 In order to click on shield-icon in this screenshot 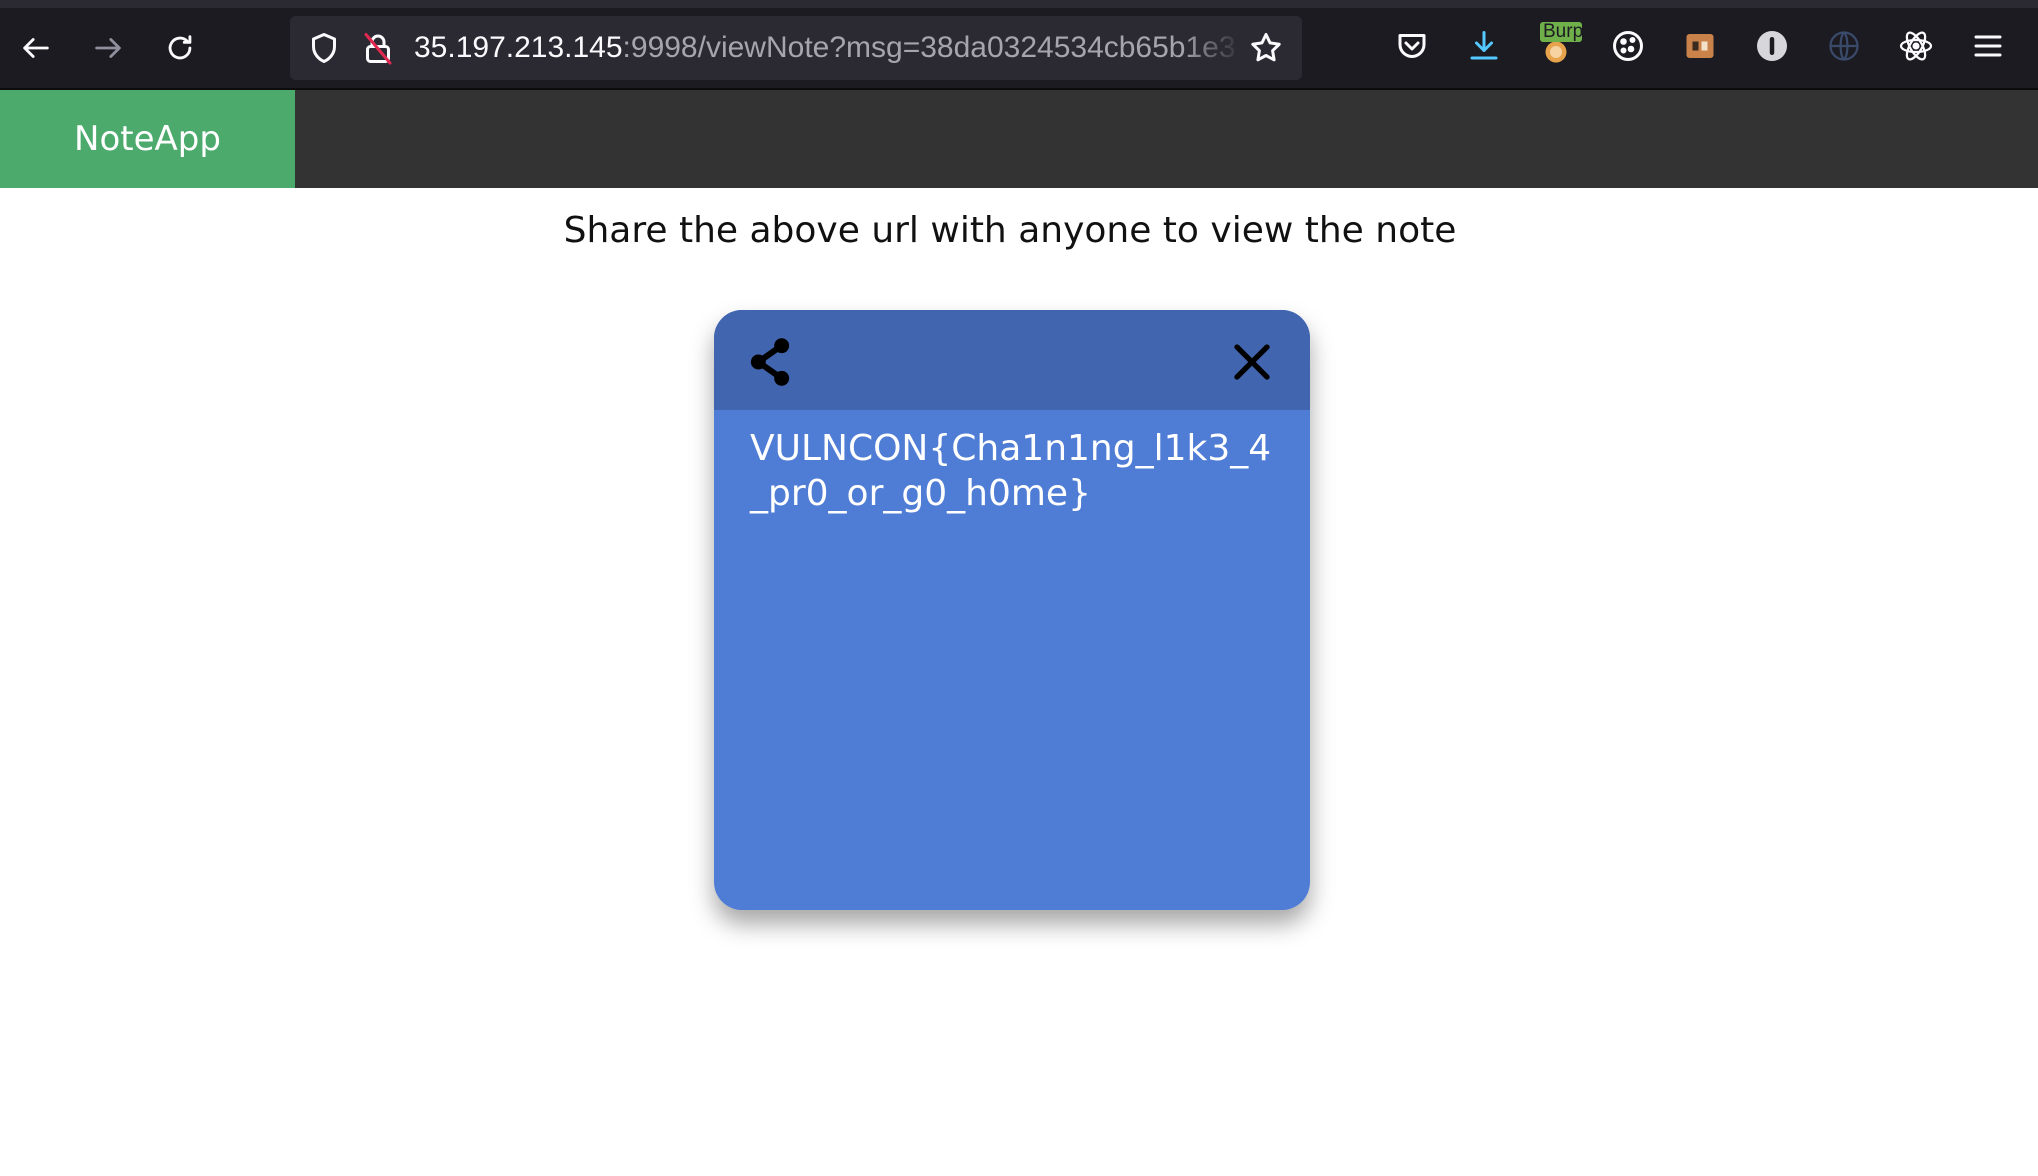, I will do `click(324, 48)`.